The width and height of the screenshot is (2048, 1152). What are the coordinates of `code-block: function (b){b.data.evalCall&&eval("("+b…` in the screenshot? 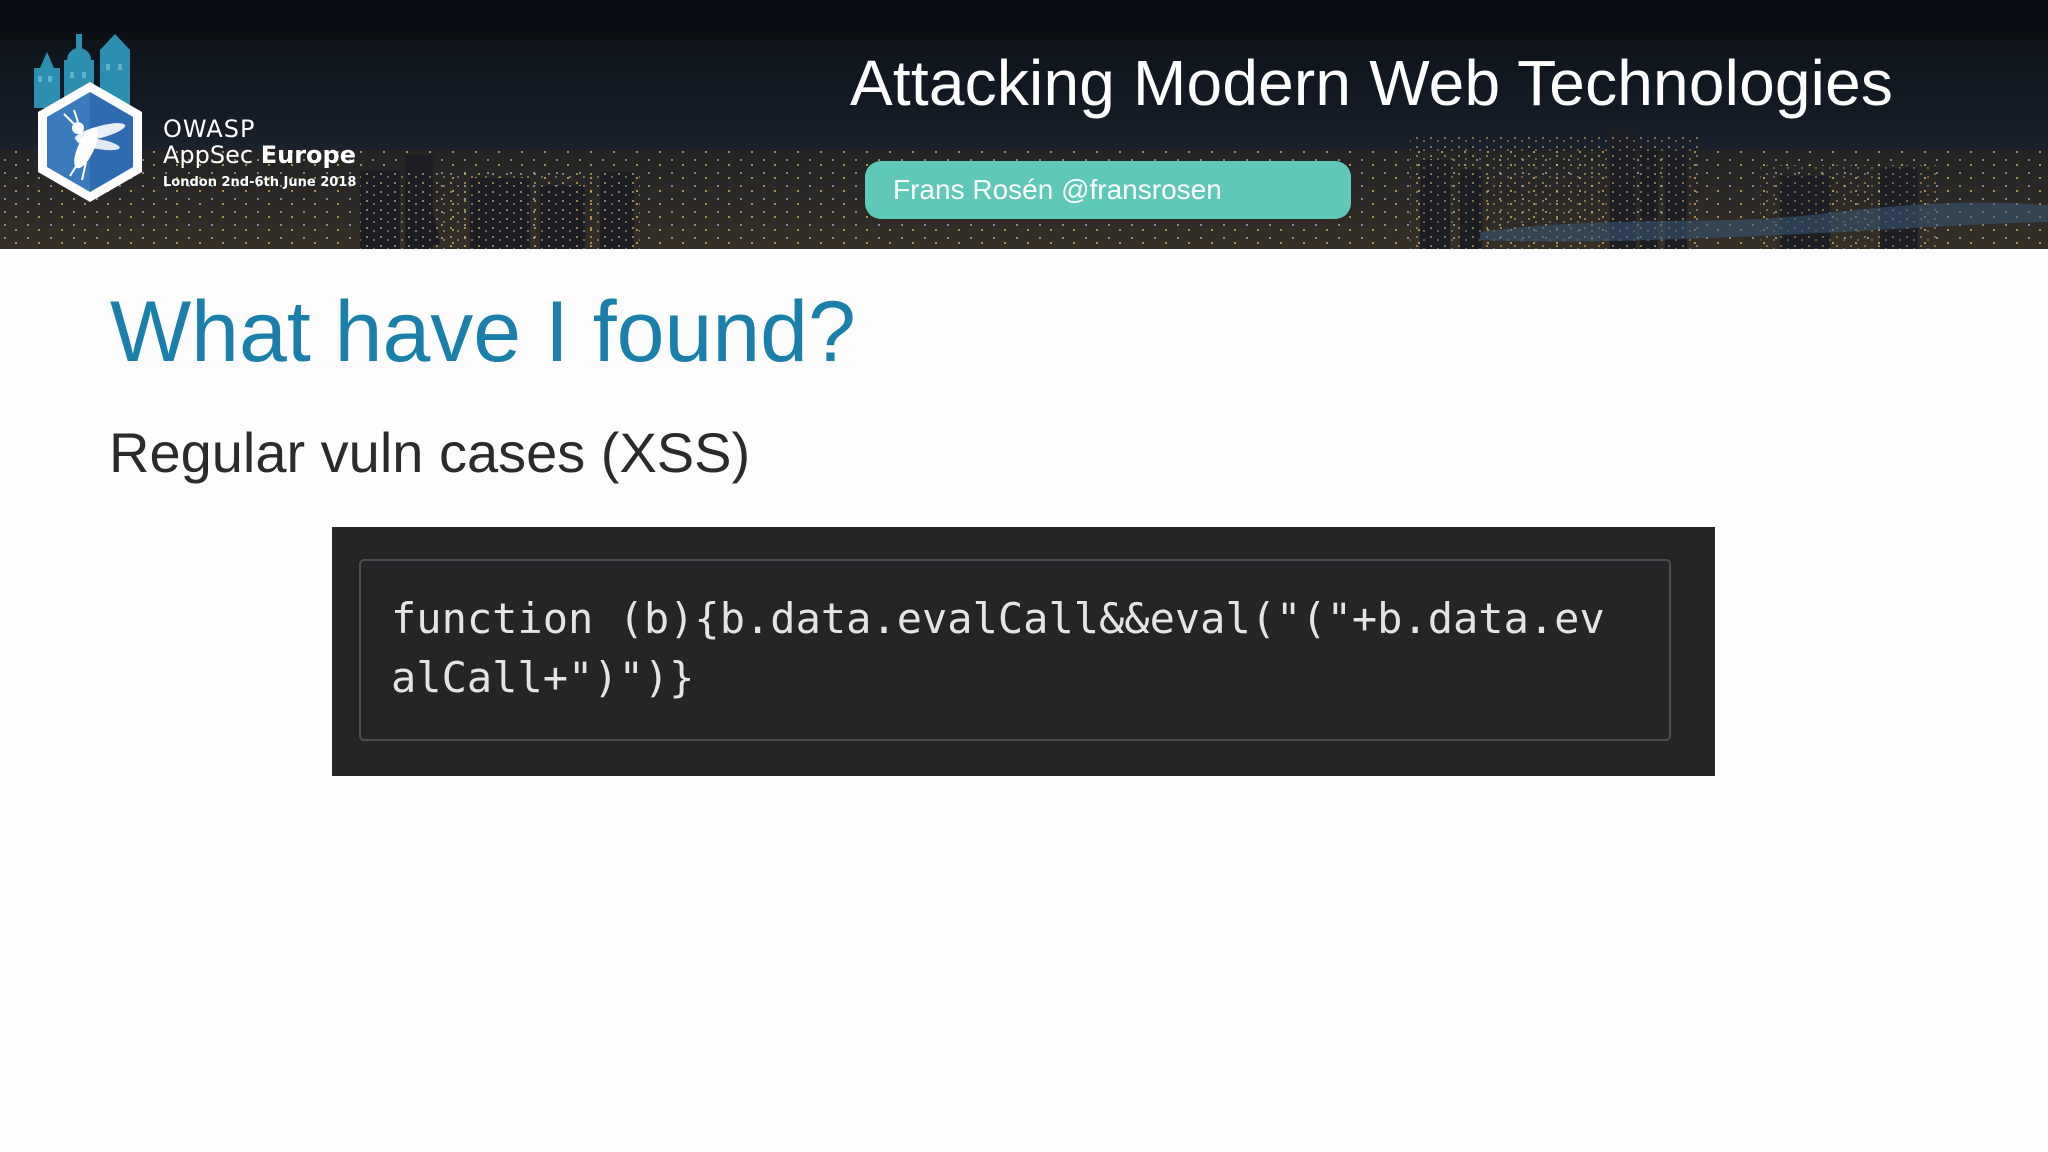 It's located at (1015, 650).